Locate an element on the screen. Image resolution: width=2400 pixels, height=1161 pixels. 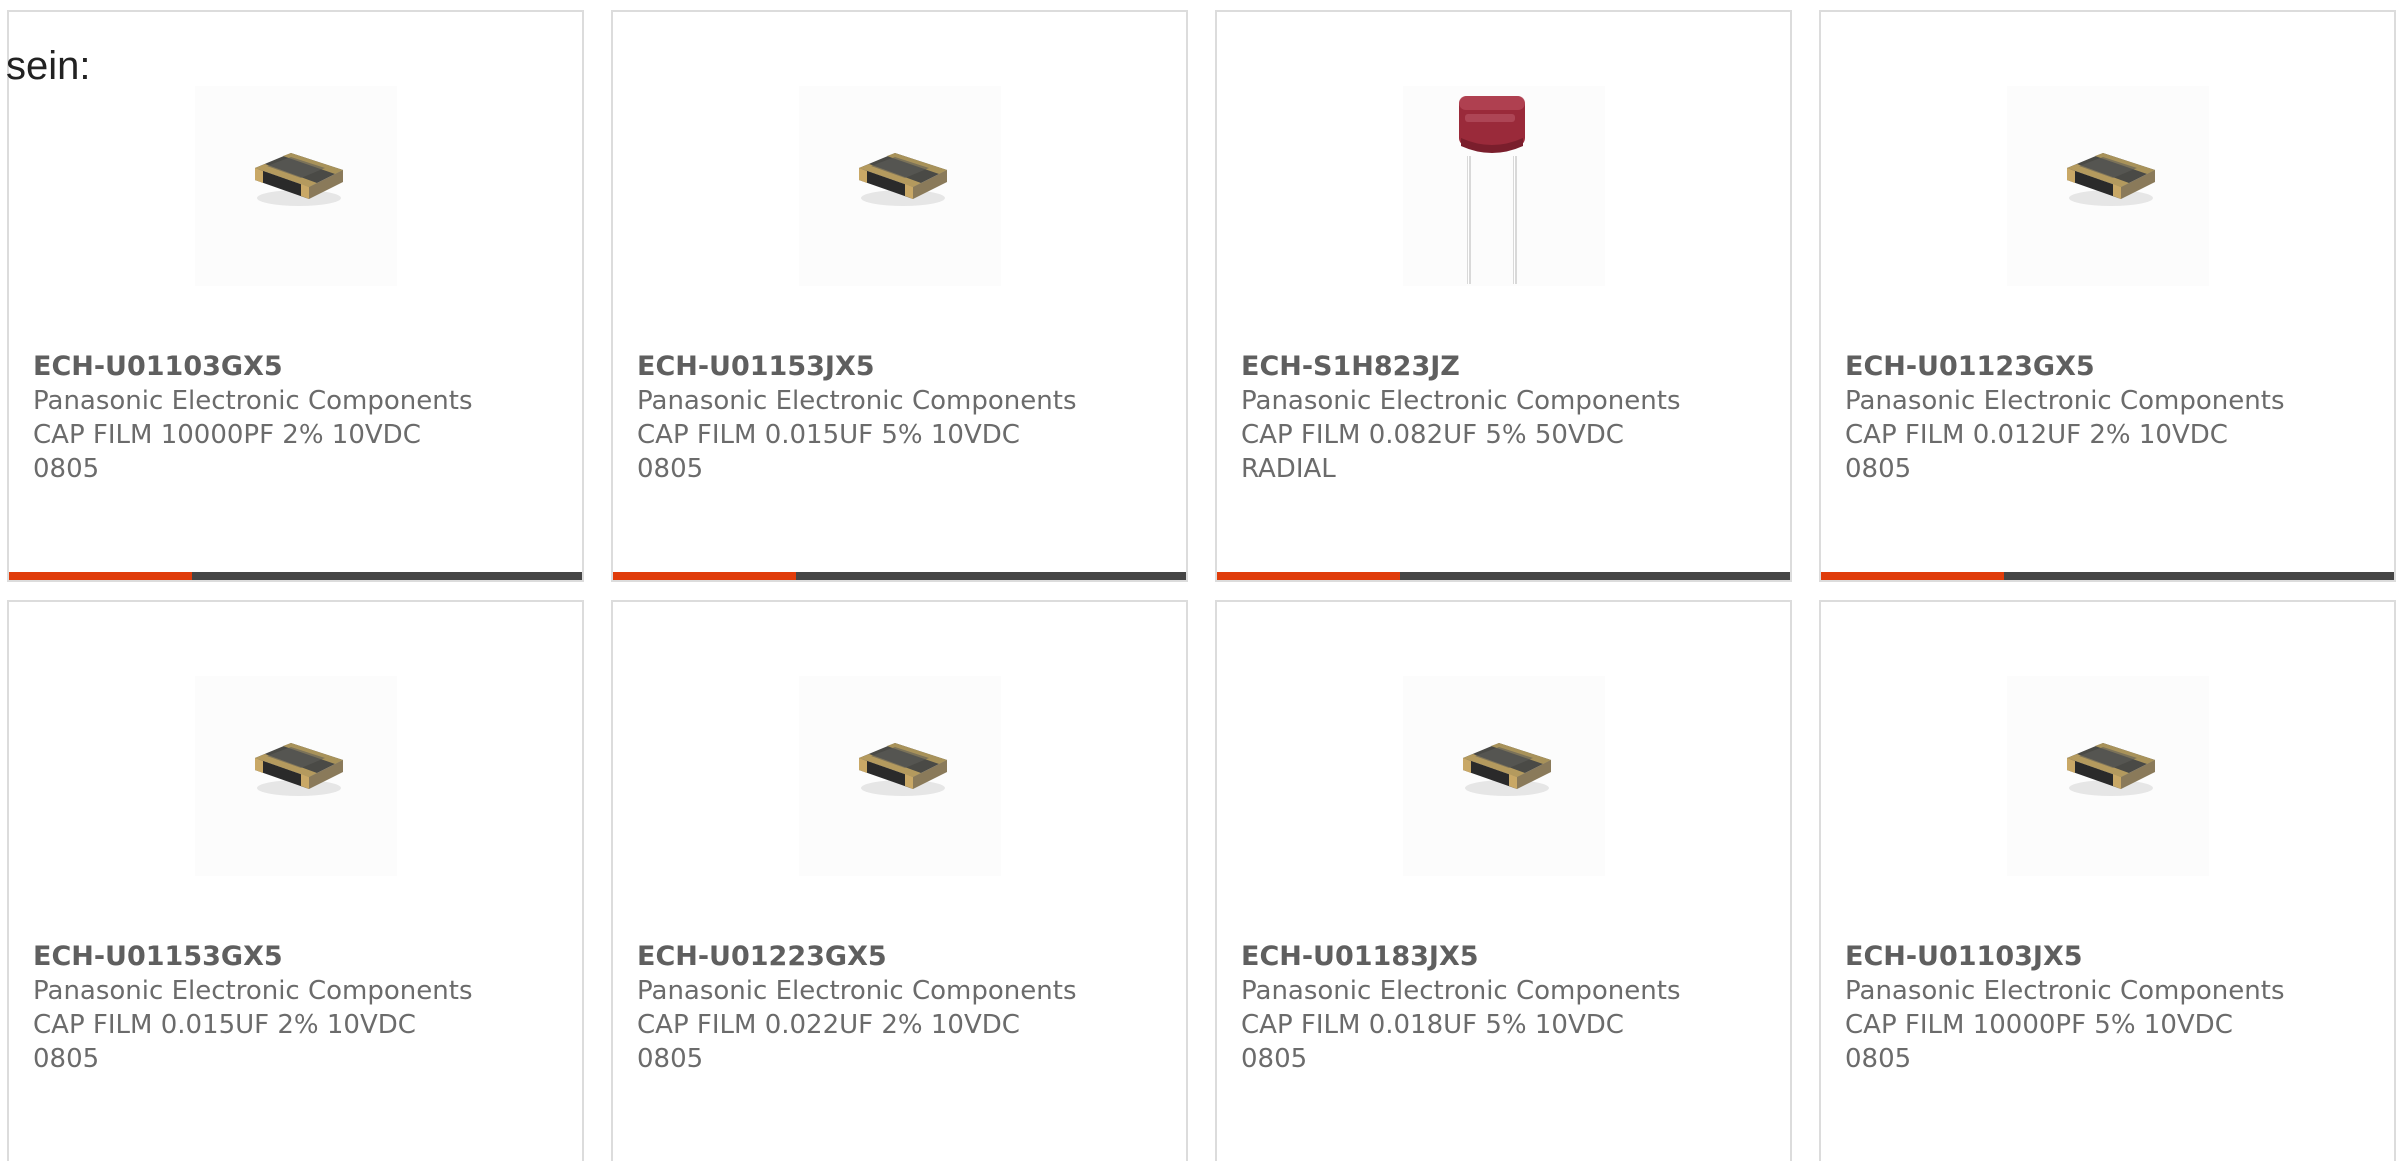
description-label: CAP FILM 0.018UF 5% 10VDC is located at coordinates (1432, 1025).